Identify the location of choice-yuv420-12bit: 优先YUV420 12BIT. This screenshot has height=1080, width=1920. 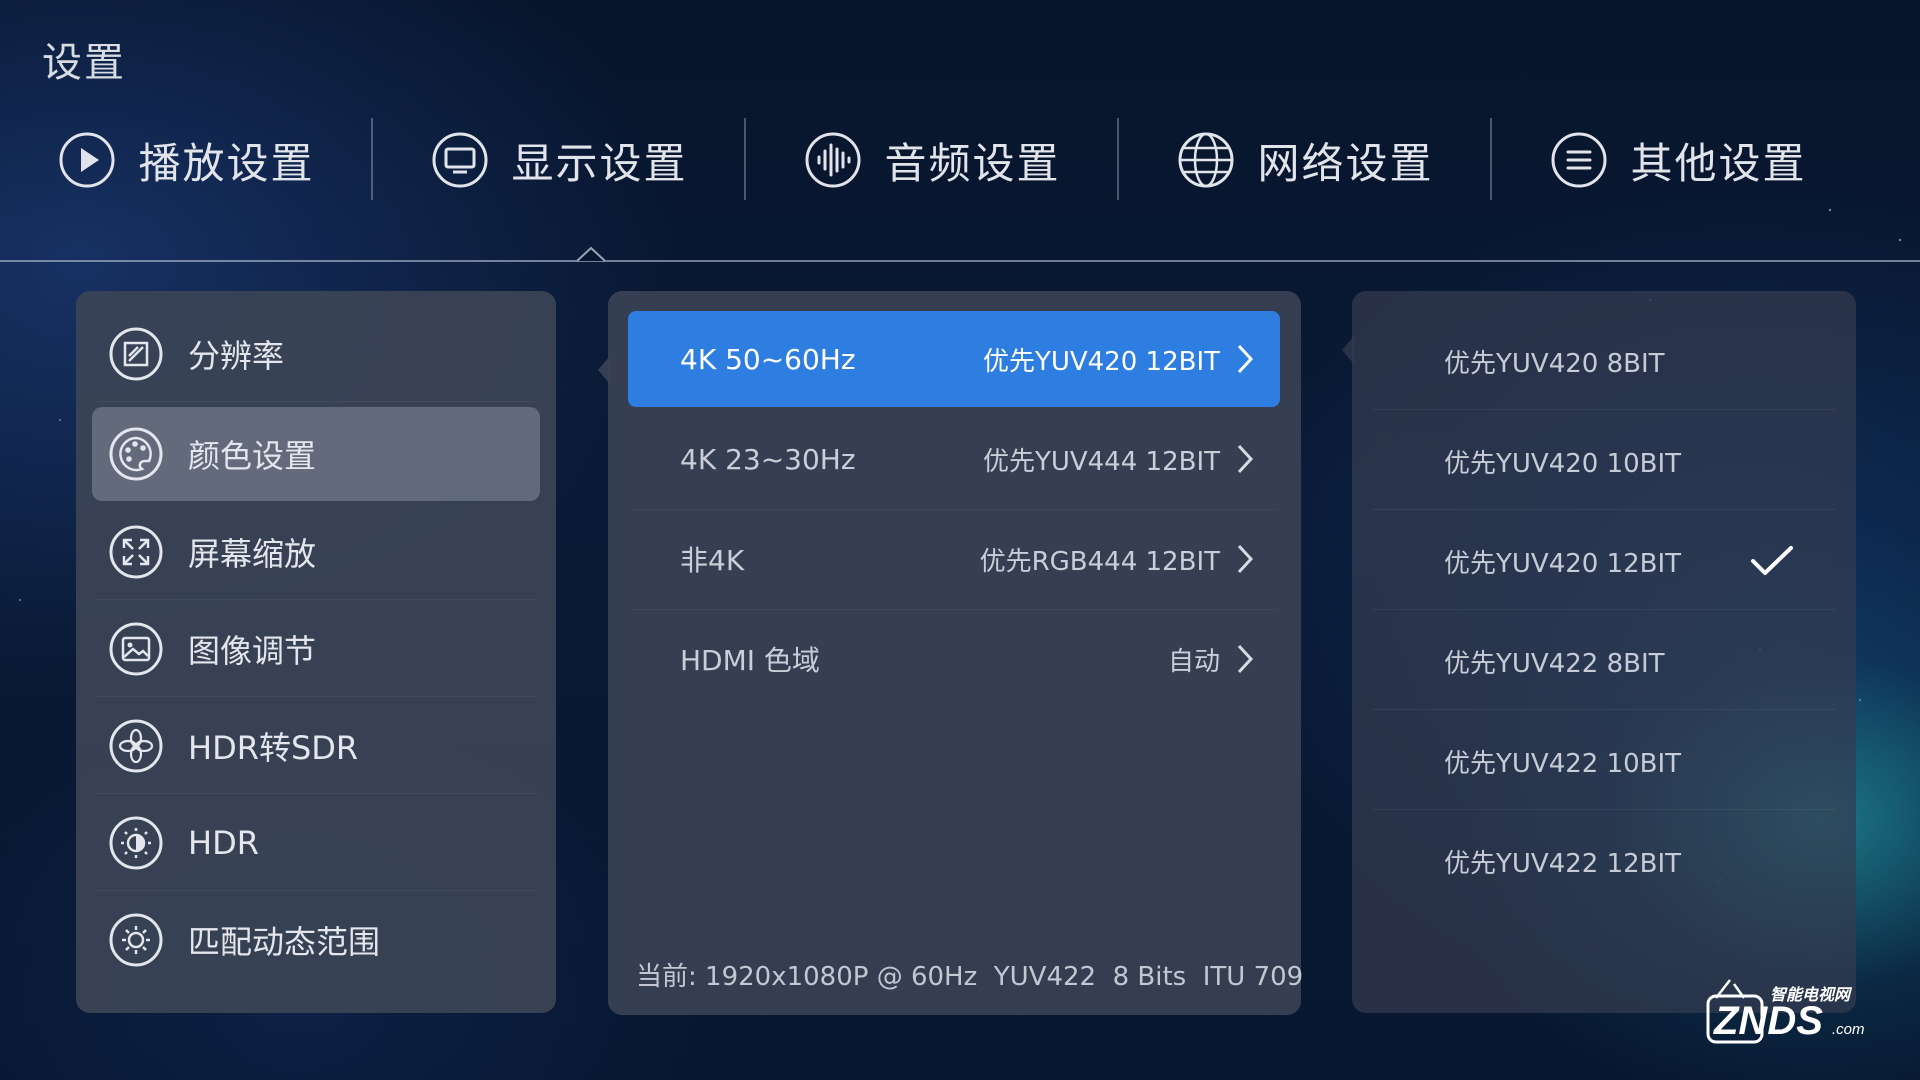
(1605, 561).